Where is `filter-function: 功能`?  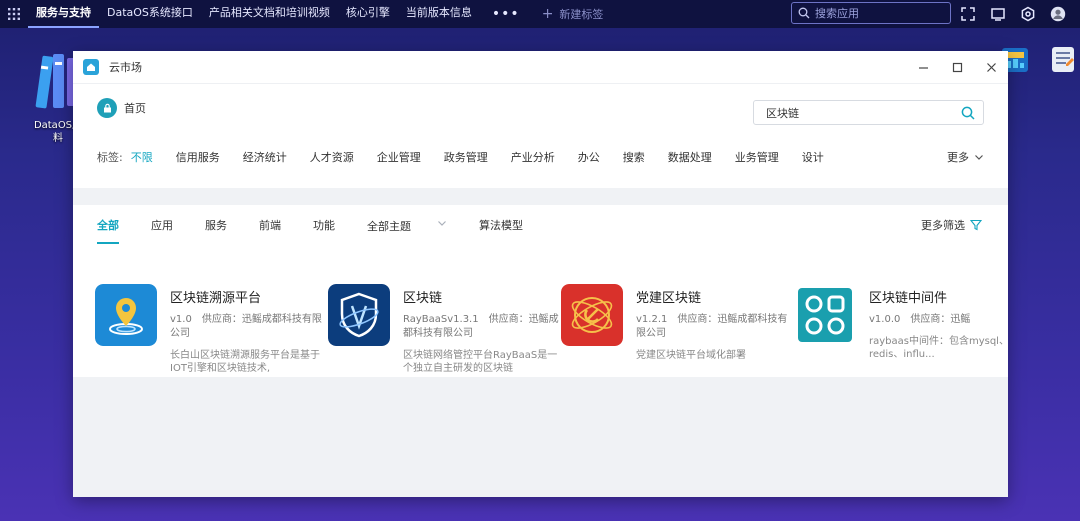
filter-function: 功能 is located at coordinates (324, 230).